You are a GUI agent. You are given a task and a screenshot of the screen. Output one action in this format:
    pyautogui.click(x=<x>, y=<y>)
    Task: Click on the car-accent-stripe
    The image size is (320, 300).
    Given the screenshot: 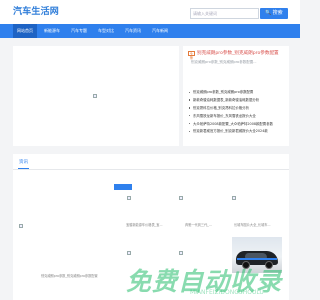 What is the action you would take?
    pyautogui.click(x=257, y=259)
    